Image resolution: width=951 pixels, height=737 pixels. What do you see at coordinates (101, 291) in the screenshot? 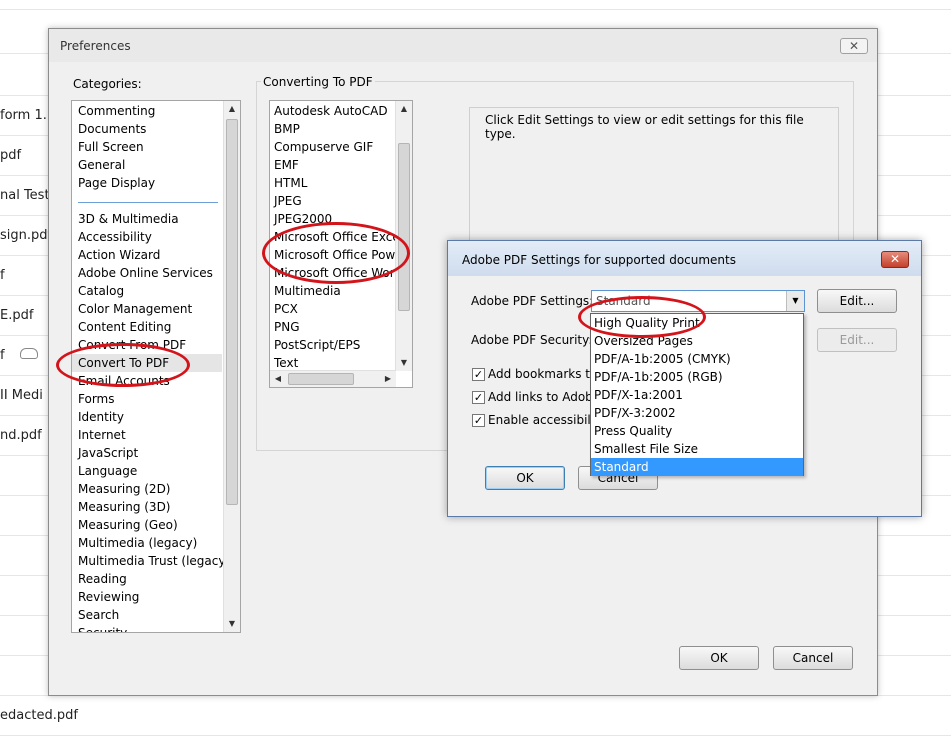
I see `category-item: Catalog` at bounding box center [101, 291].